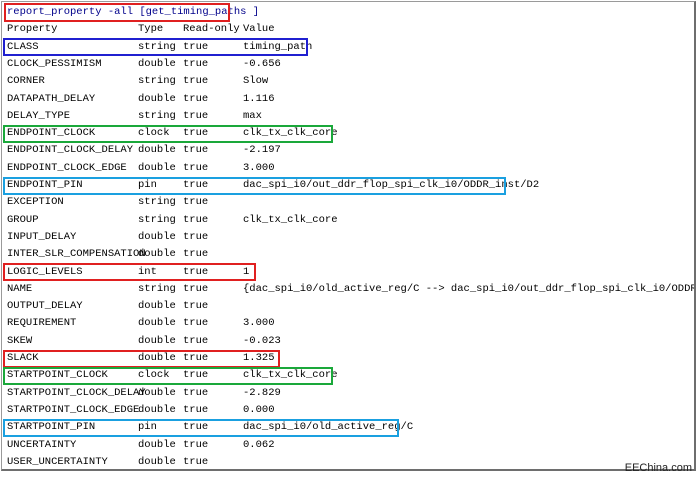  I want to click on cell-value: -2.829, so click(262, 392).